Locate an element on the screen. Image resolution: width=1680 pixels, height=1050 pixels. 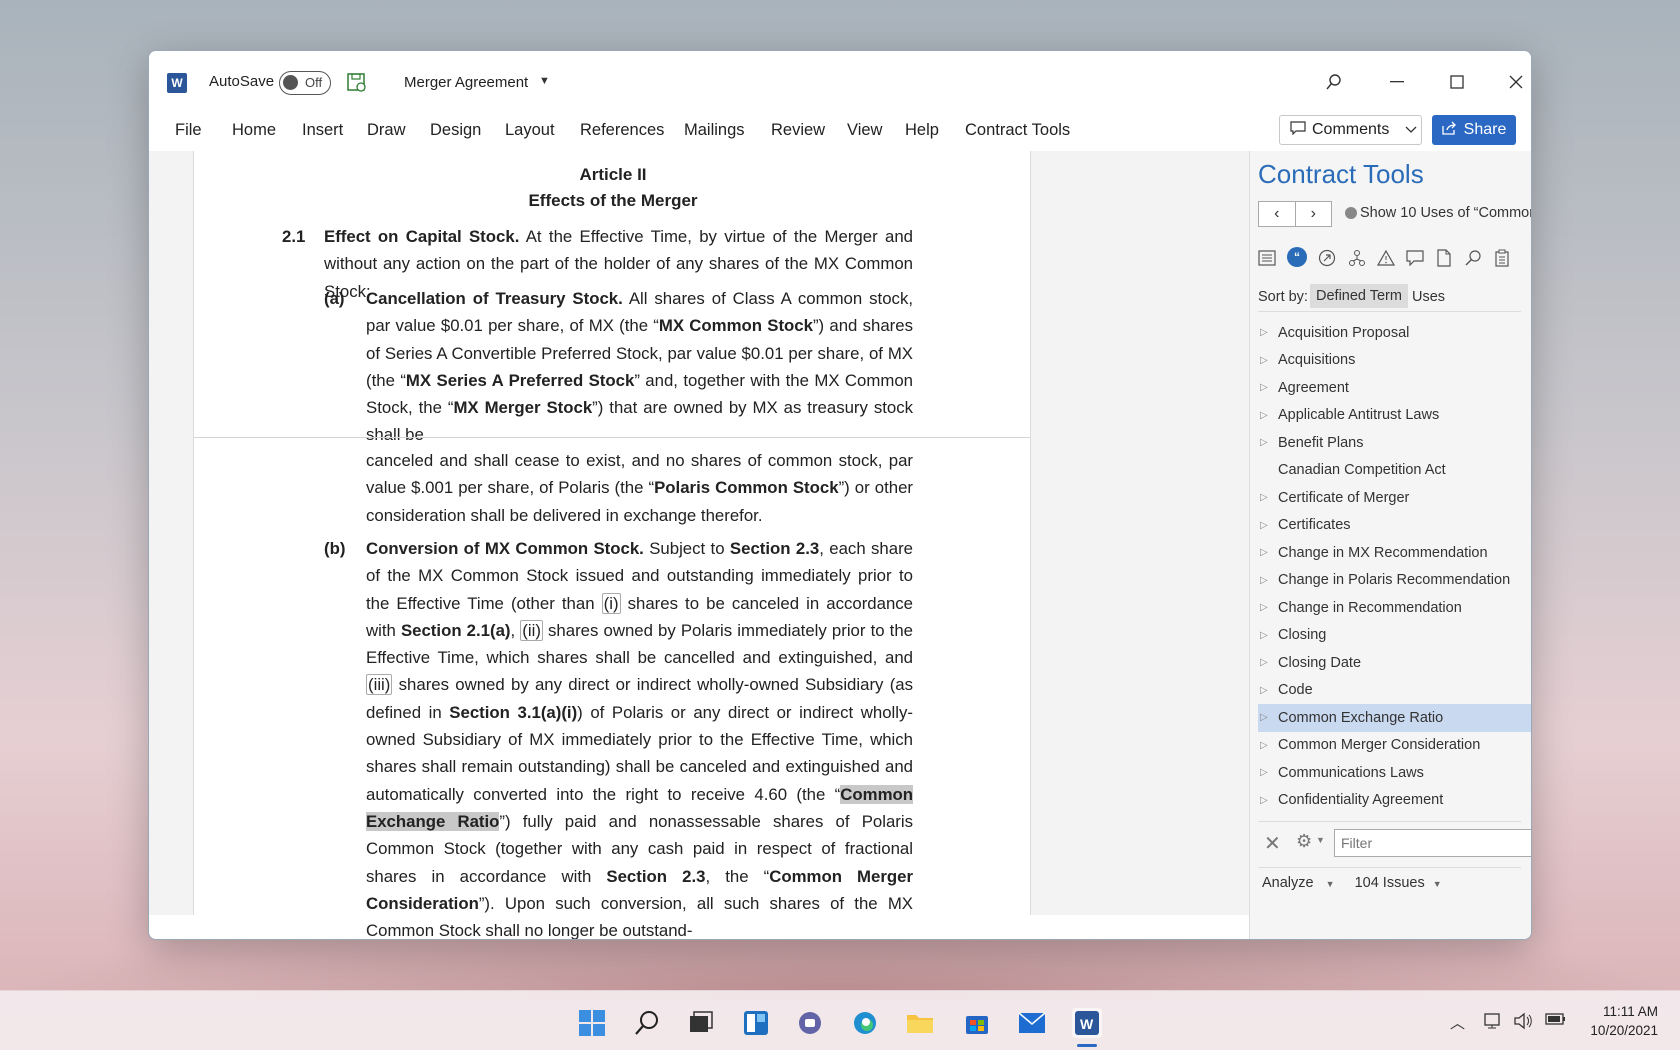
term-row: ▷Benefit Plans8 is located at coordinates (1394, 443).